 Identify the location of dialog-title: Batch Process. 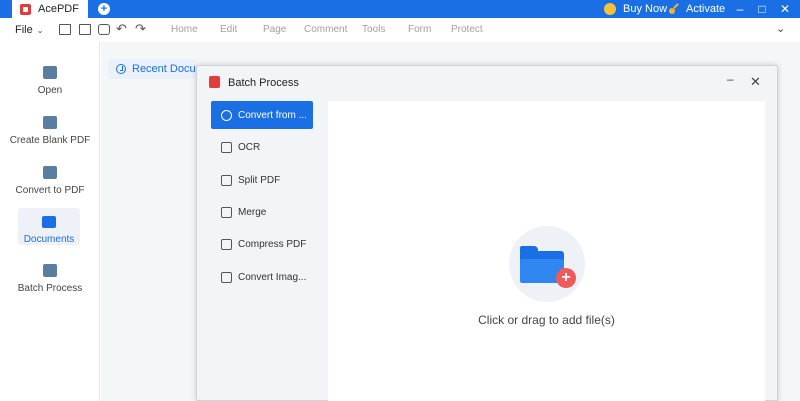
(263, 83).